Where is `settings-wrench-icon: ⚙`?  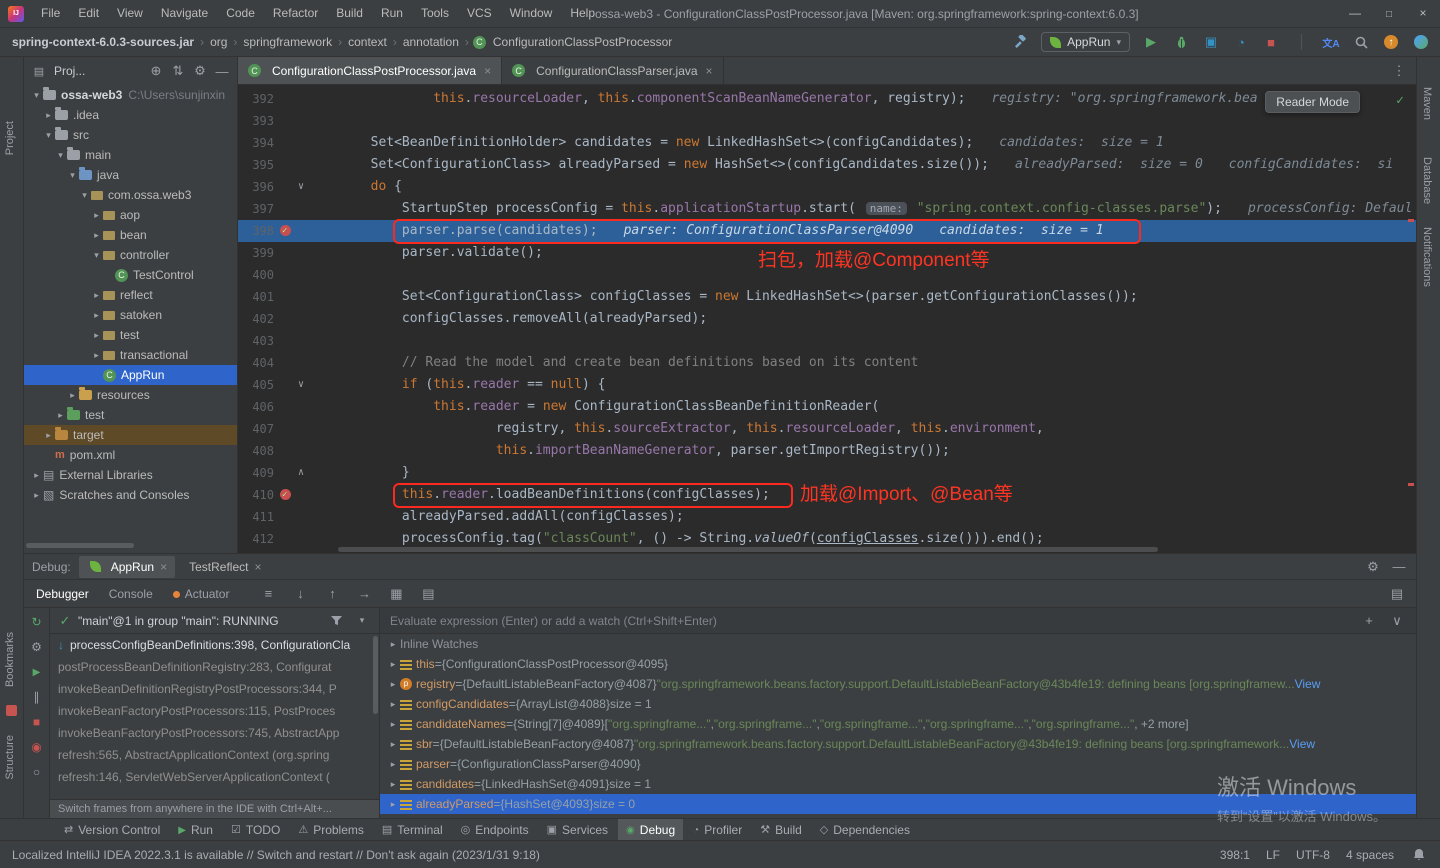 settings-wrench-icon: ⚙ is located at coordinates (37, 647).